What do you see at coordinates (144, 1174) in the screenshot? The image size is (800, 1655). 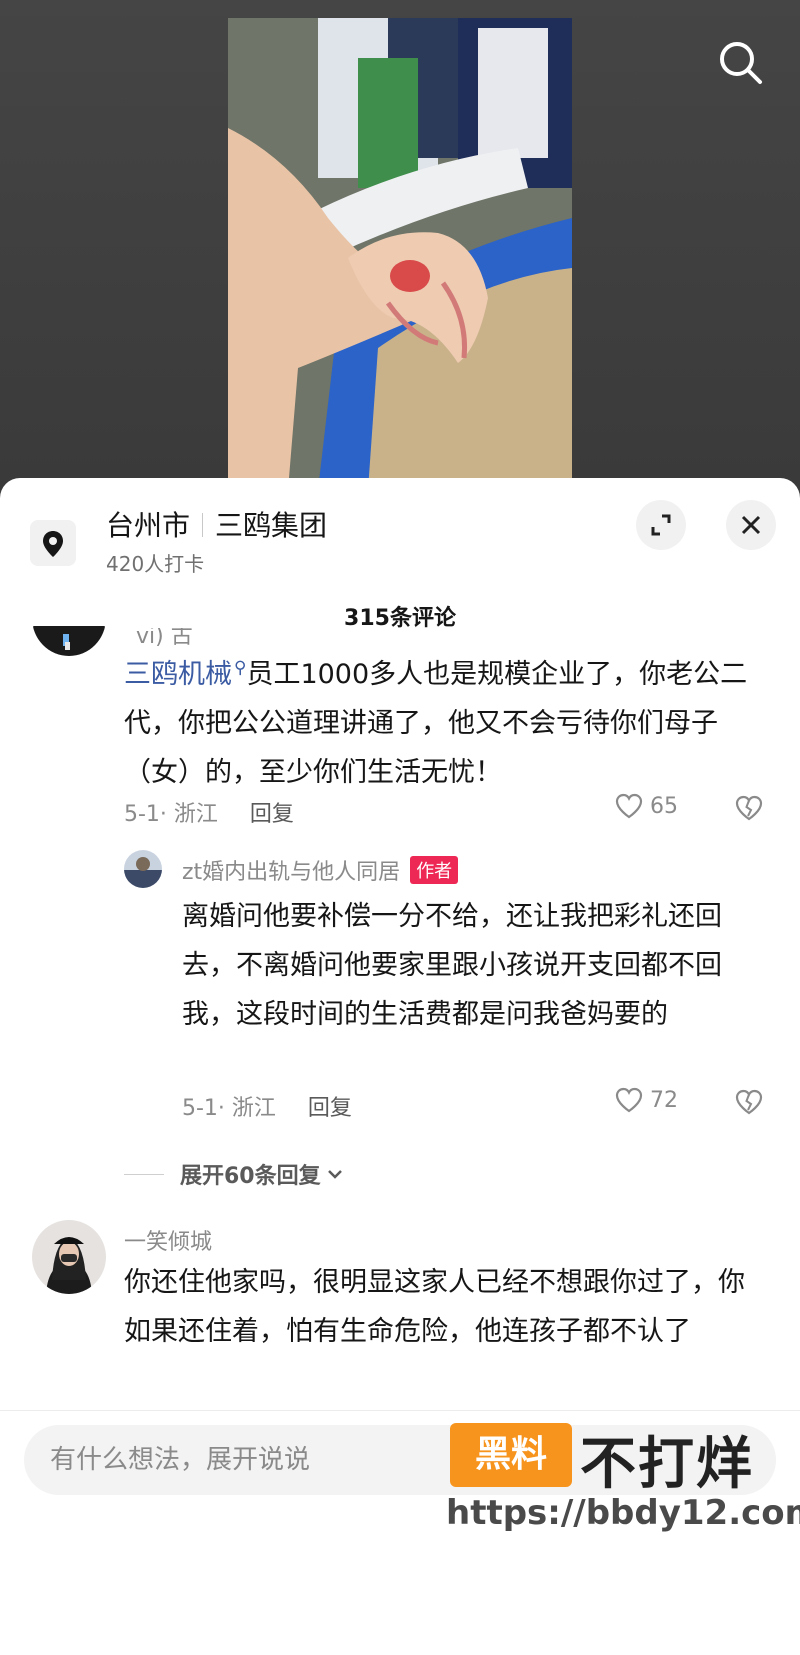 I see `expand-divider` at bounding box center [144, 1174].